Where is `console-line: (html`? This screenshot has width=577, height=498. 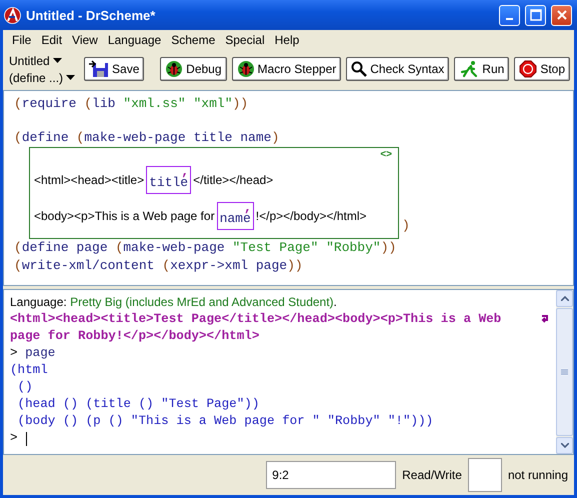 console-line: (html is located at coordinates (29, 370).